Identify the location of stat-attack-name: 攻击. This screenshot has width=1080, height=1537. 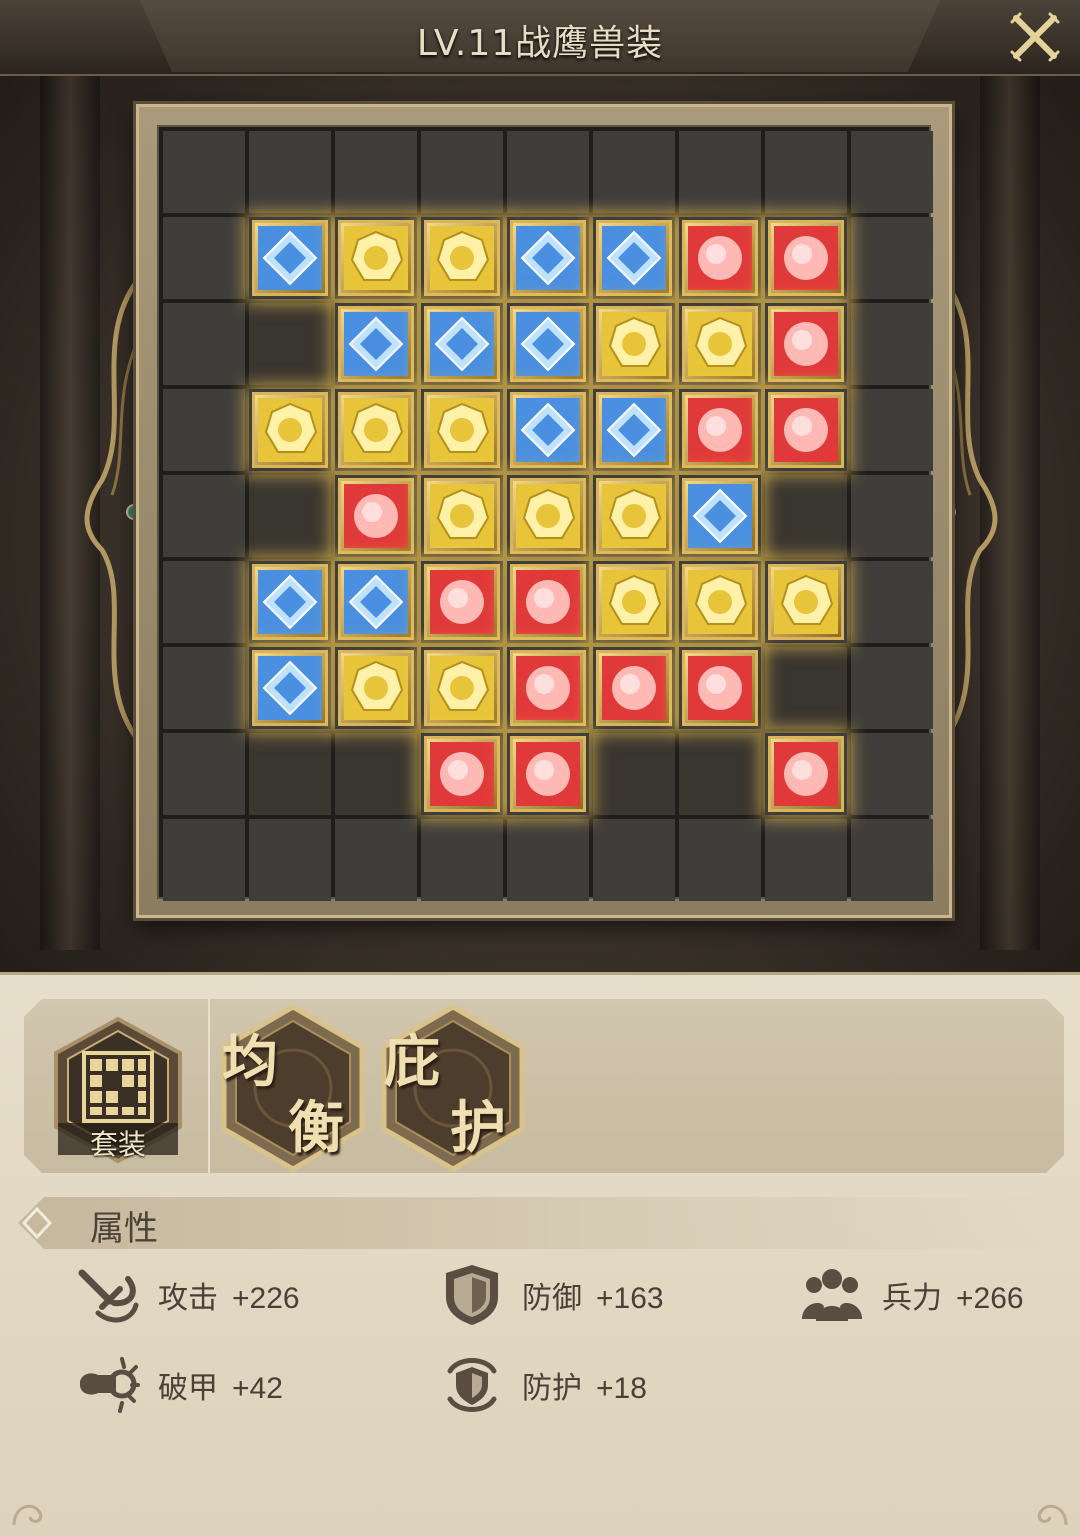
(188, 1298).